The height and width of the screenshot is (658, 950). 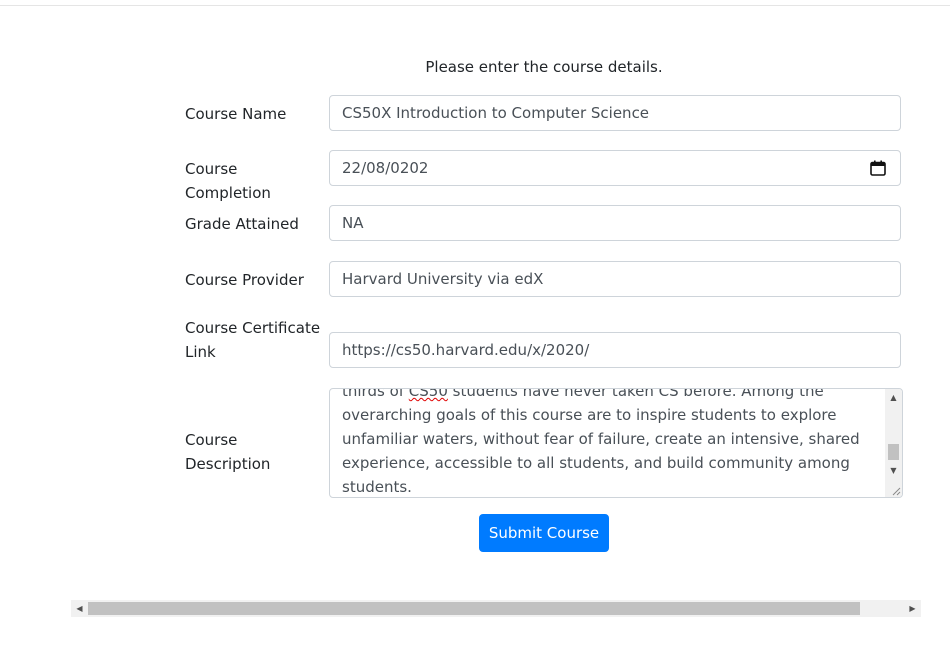 I want to click on grade-attained-label: Grade Attained, so click(x=242, y=224).